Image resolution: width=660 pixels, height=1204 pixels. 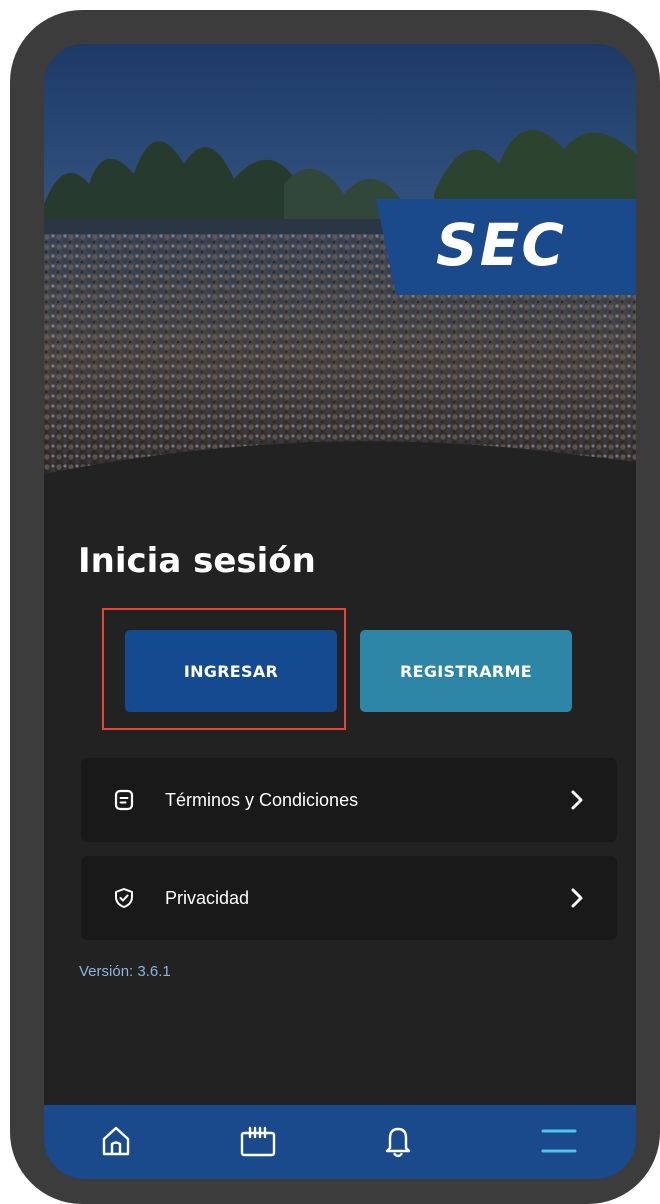 I want to click on page-title: Inicia sesión, so click(x=197, y=561).